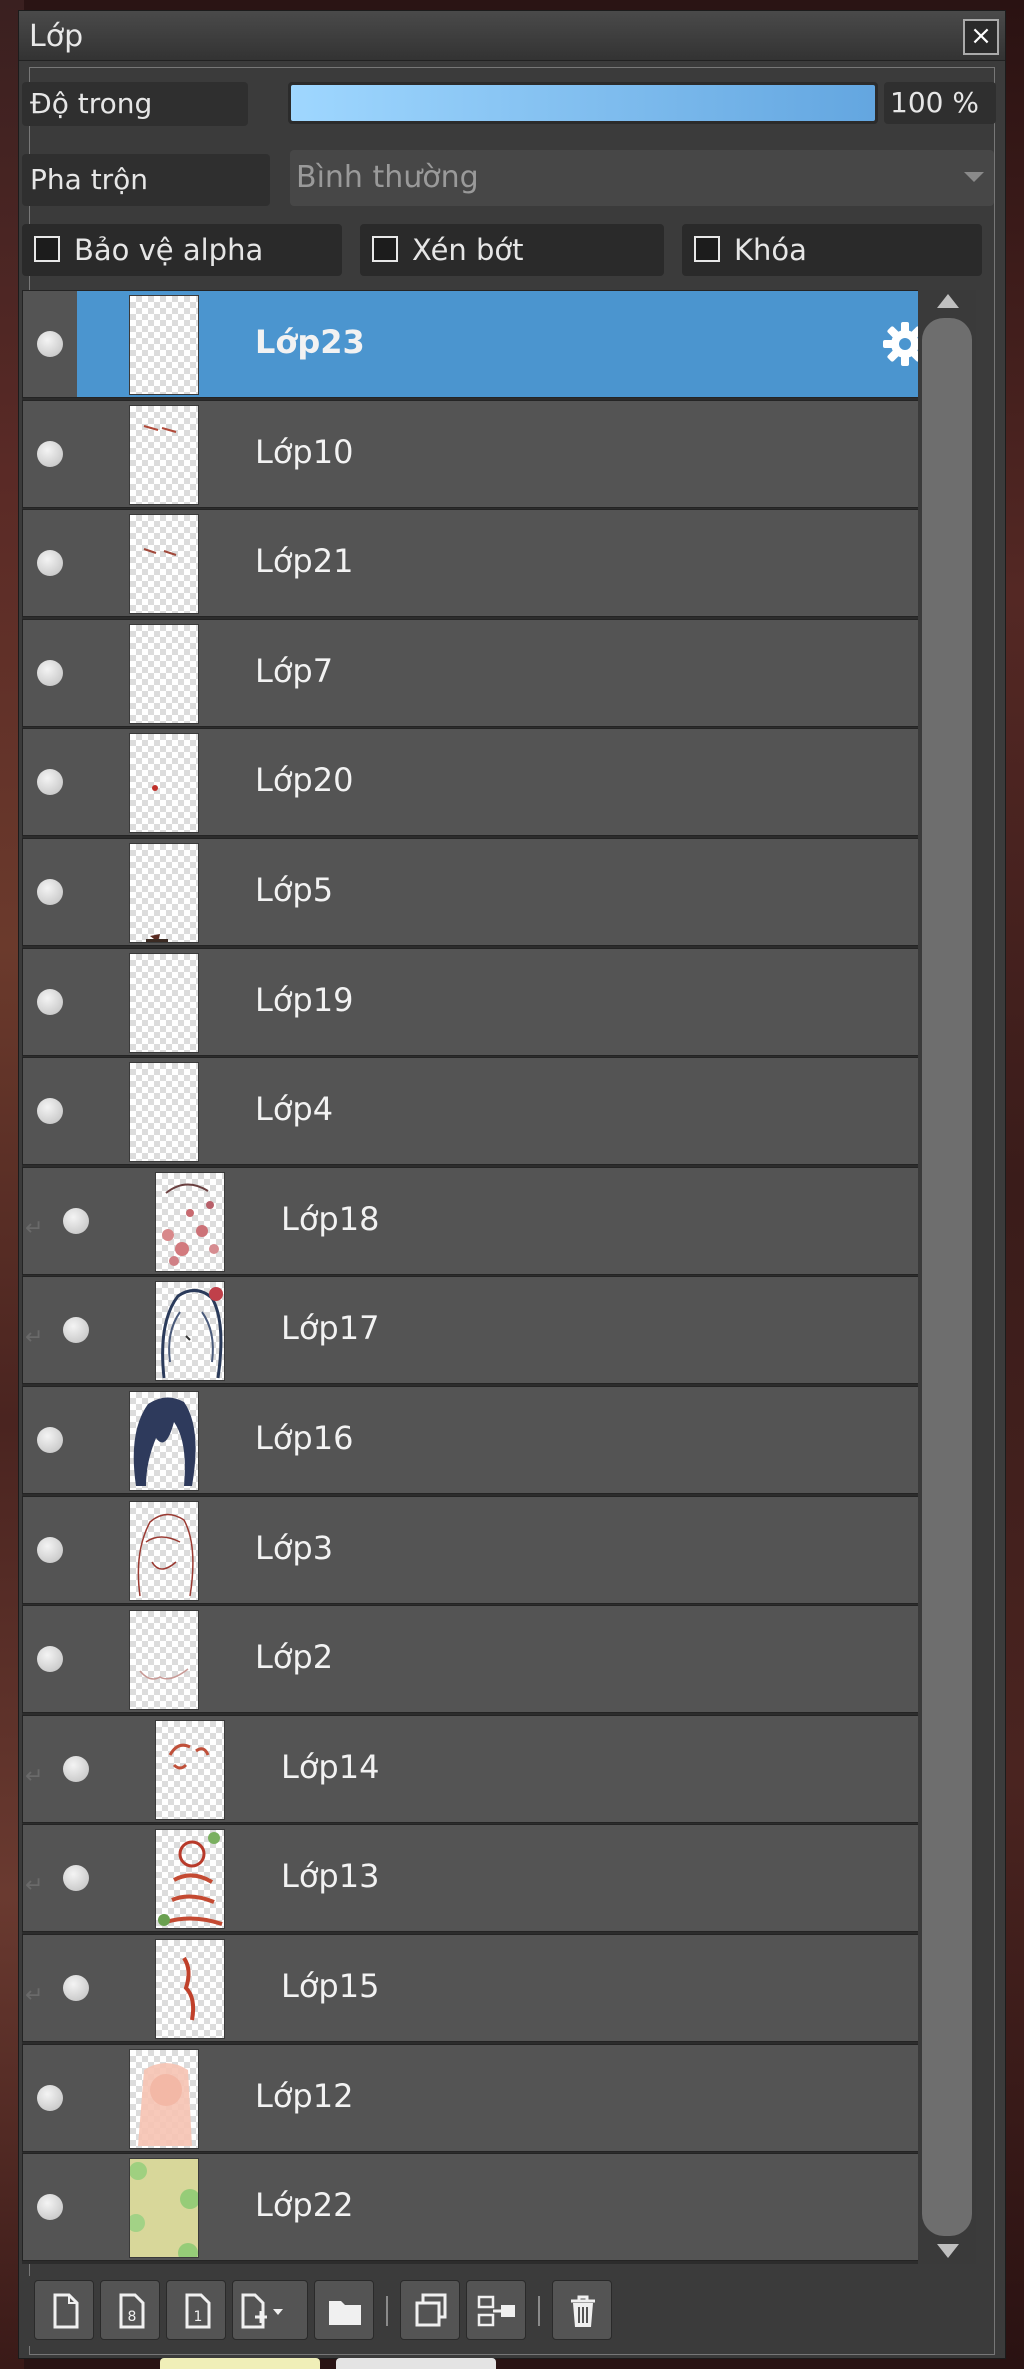 The image size is (1024, 2369). Describe the element at coordinates (479, 672) in the screenshot. I see `layer-row: Lớp7` at that location.